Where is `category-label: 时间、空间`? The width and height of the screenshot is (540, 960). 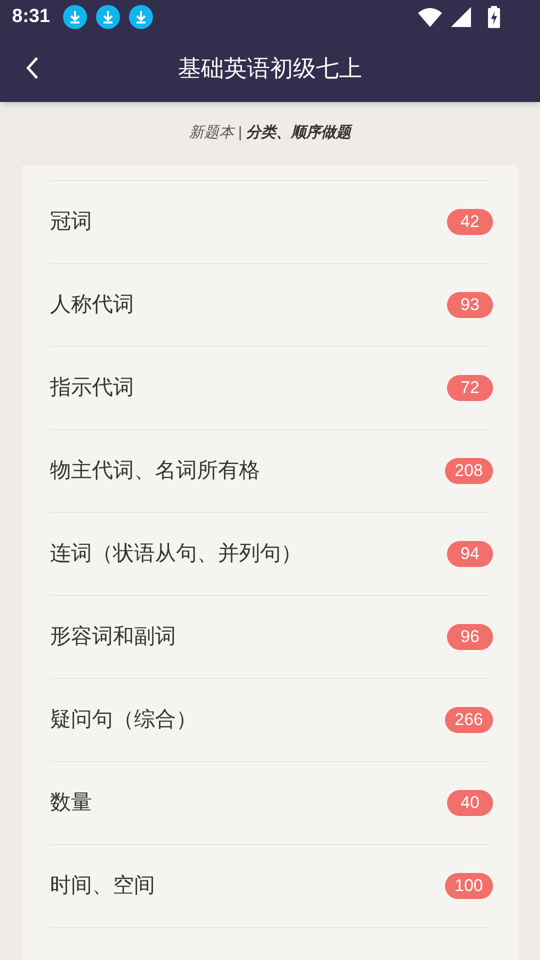 category-label: 时间、空间 is located at coordinates (102, 886).